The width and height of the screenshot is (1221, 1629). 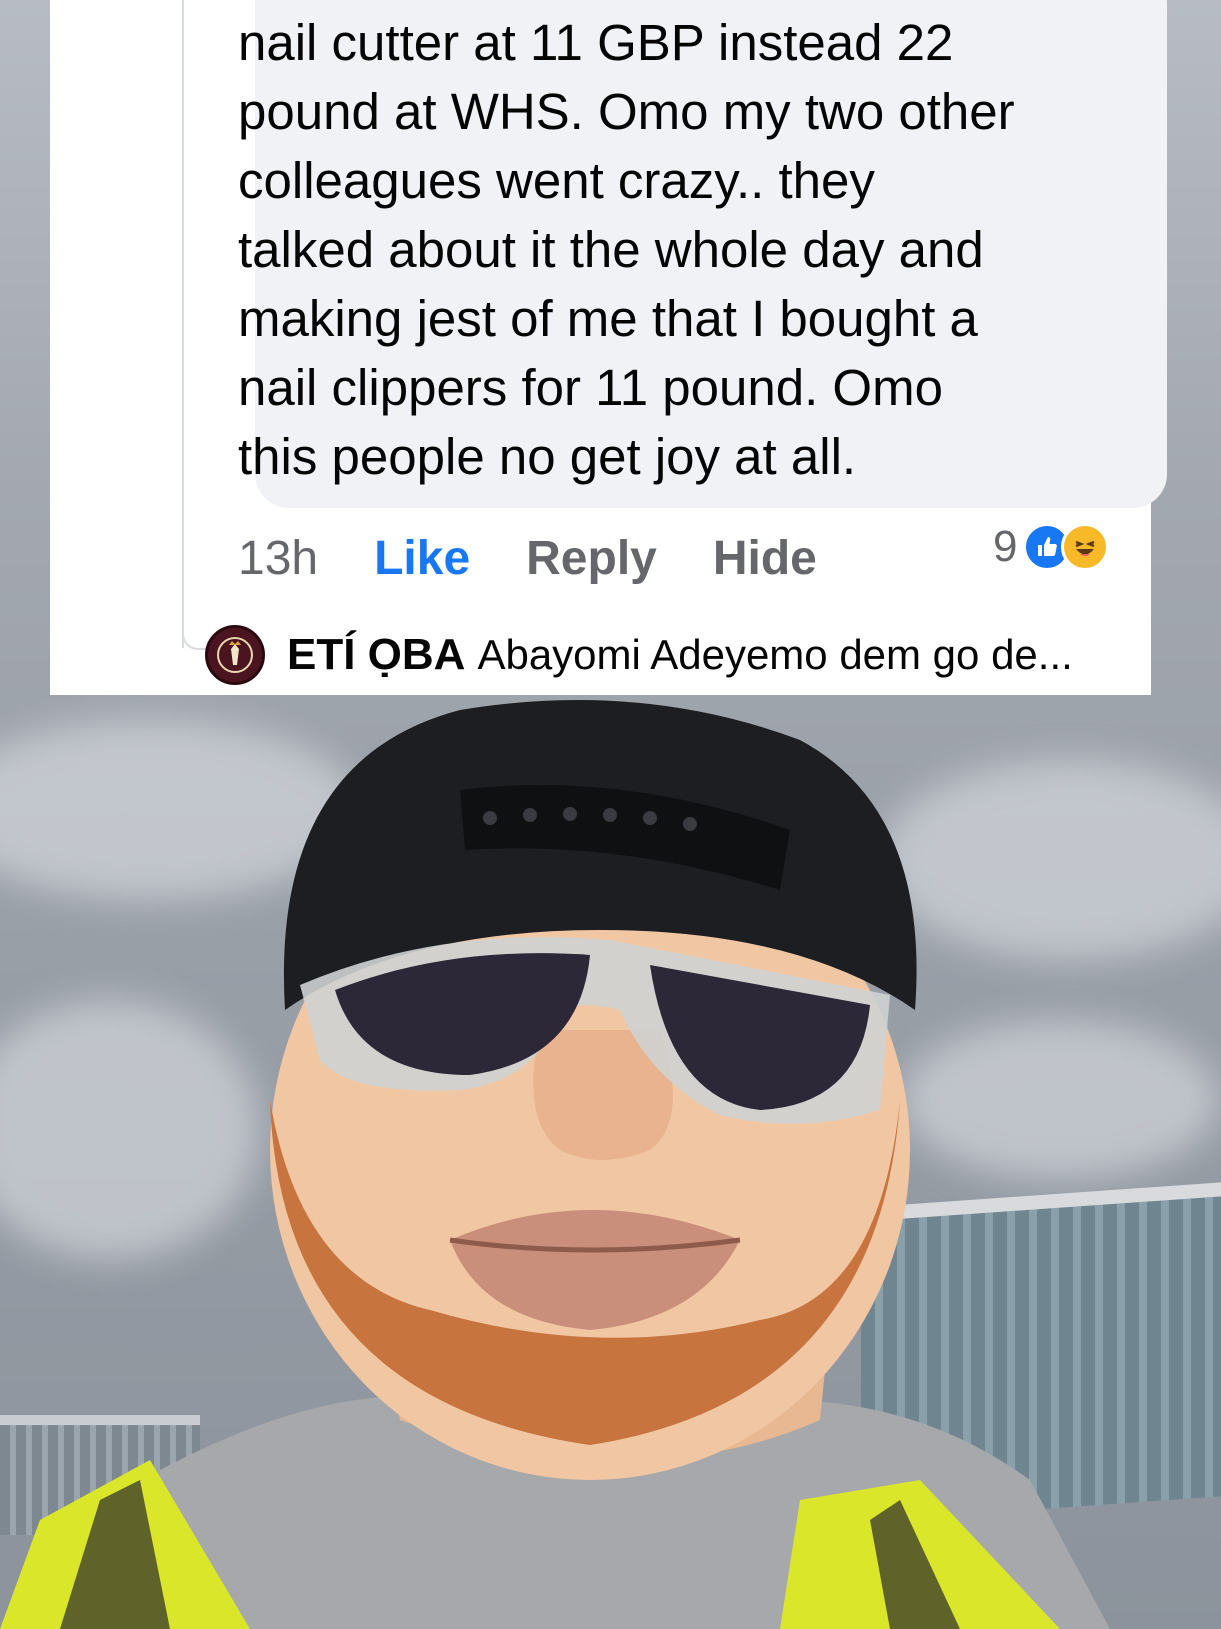 What do you see at coordinates (590, 387) in the screenshot?
I see `comment-line: nail clippers for 11 pound. Omo` at bounding box center [590, 387].